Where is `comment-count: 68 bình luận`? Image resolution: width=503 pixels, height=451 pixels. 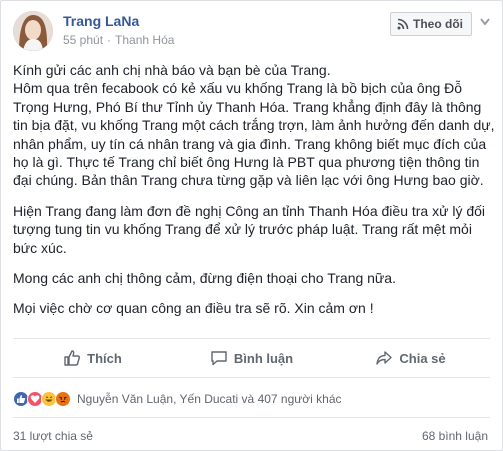
comment-count: 68 bình luận is located at coordinates (455, 436).